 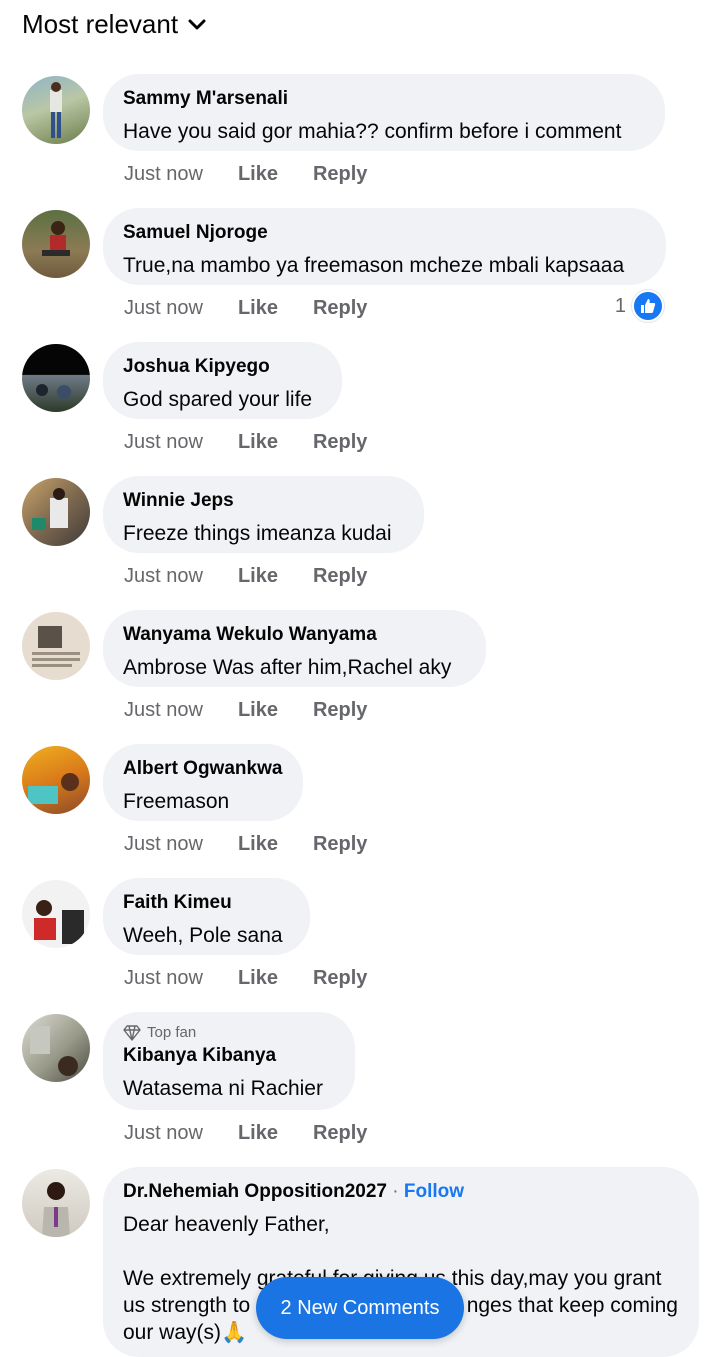 I want to click on comment-bubble: Winnie Jeps Freeze things imeanza kudai, so click(x=263, y=514).